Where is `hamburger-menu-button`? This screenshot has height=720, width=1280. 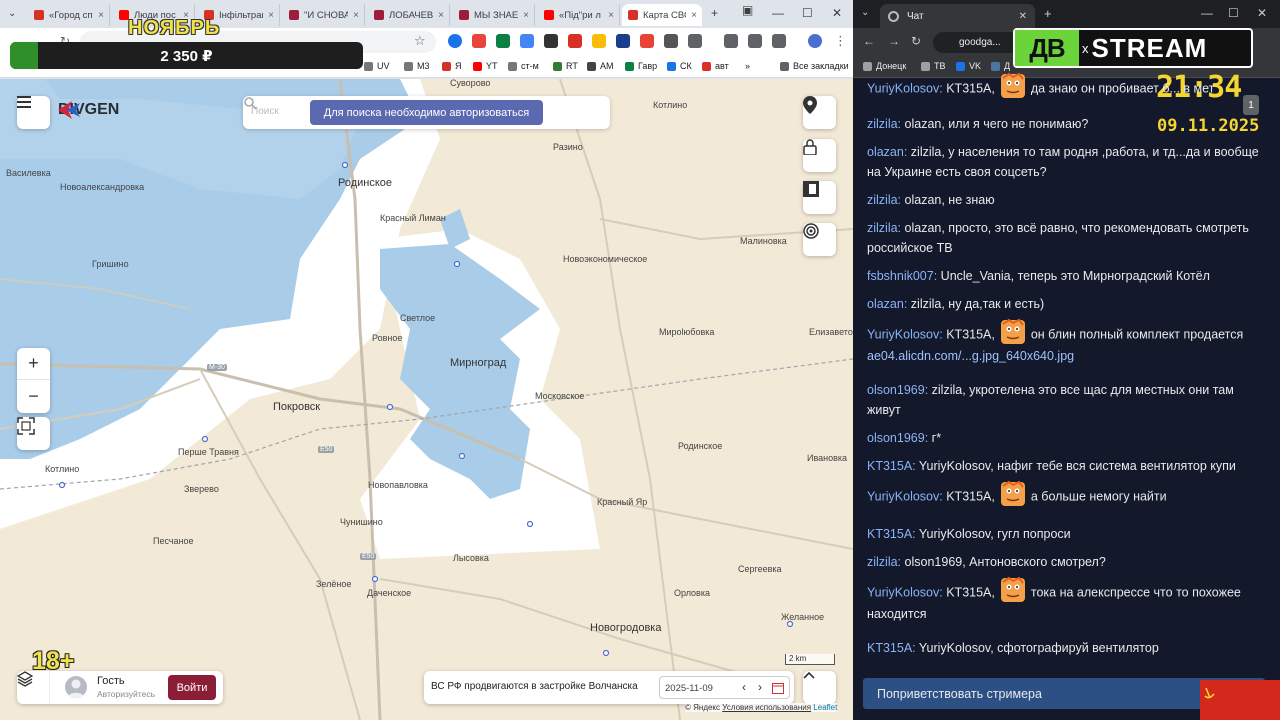 hamburger-menu-button is located at coordinates (33, 112).